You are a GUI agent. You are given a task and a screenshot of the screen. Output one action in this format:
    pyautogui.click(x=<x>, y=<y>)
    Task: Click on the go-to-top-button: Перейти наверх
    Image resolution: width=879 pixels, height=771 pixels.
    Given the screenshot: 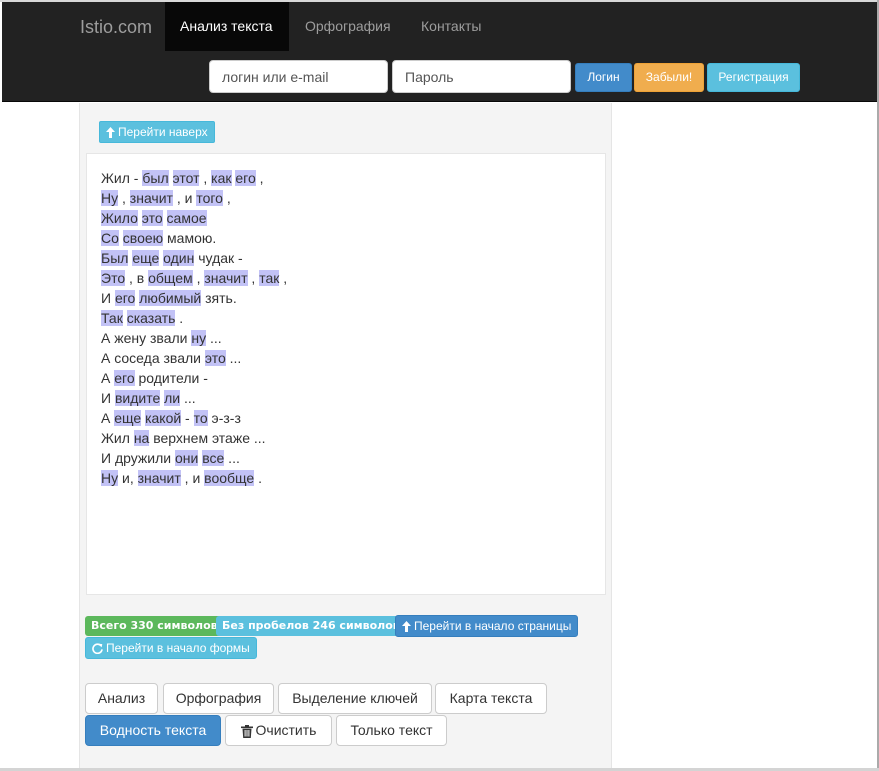 What is the action you would take?
    pyautogui.click(x=157, y=132)
    